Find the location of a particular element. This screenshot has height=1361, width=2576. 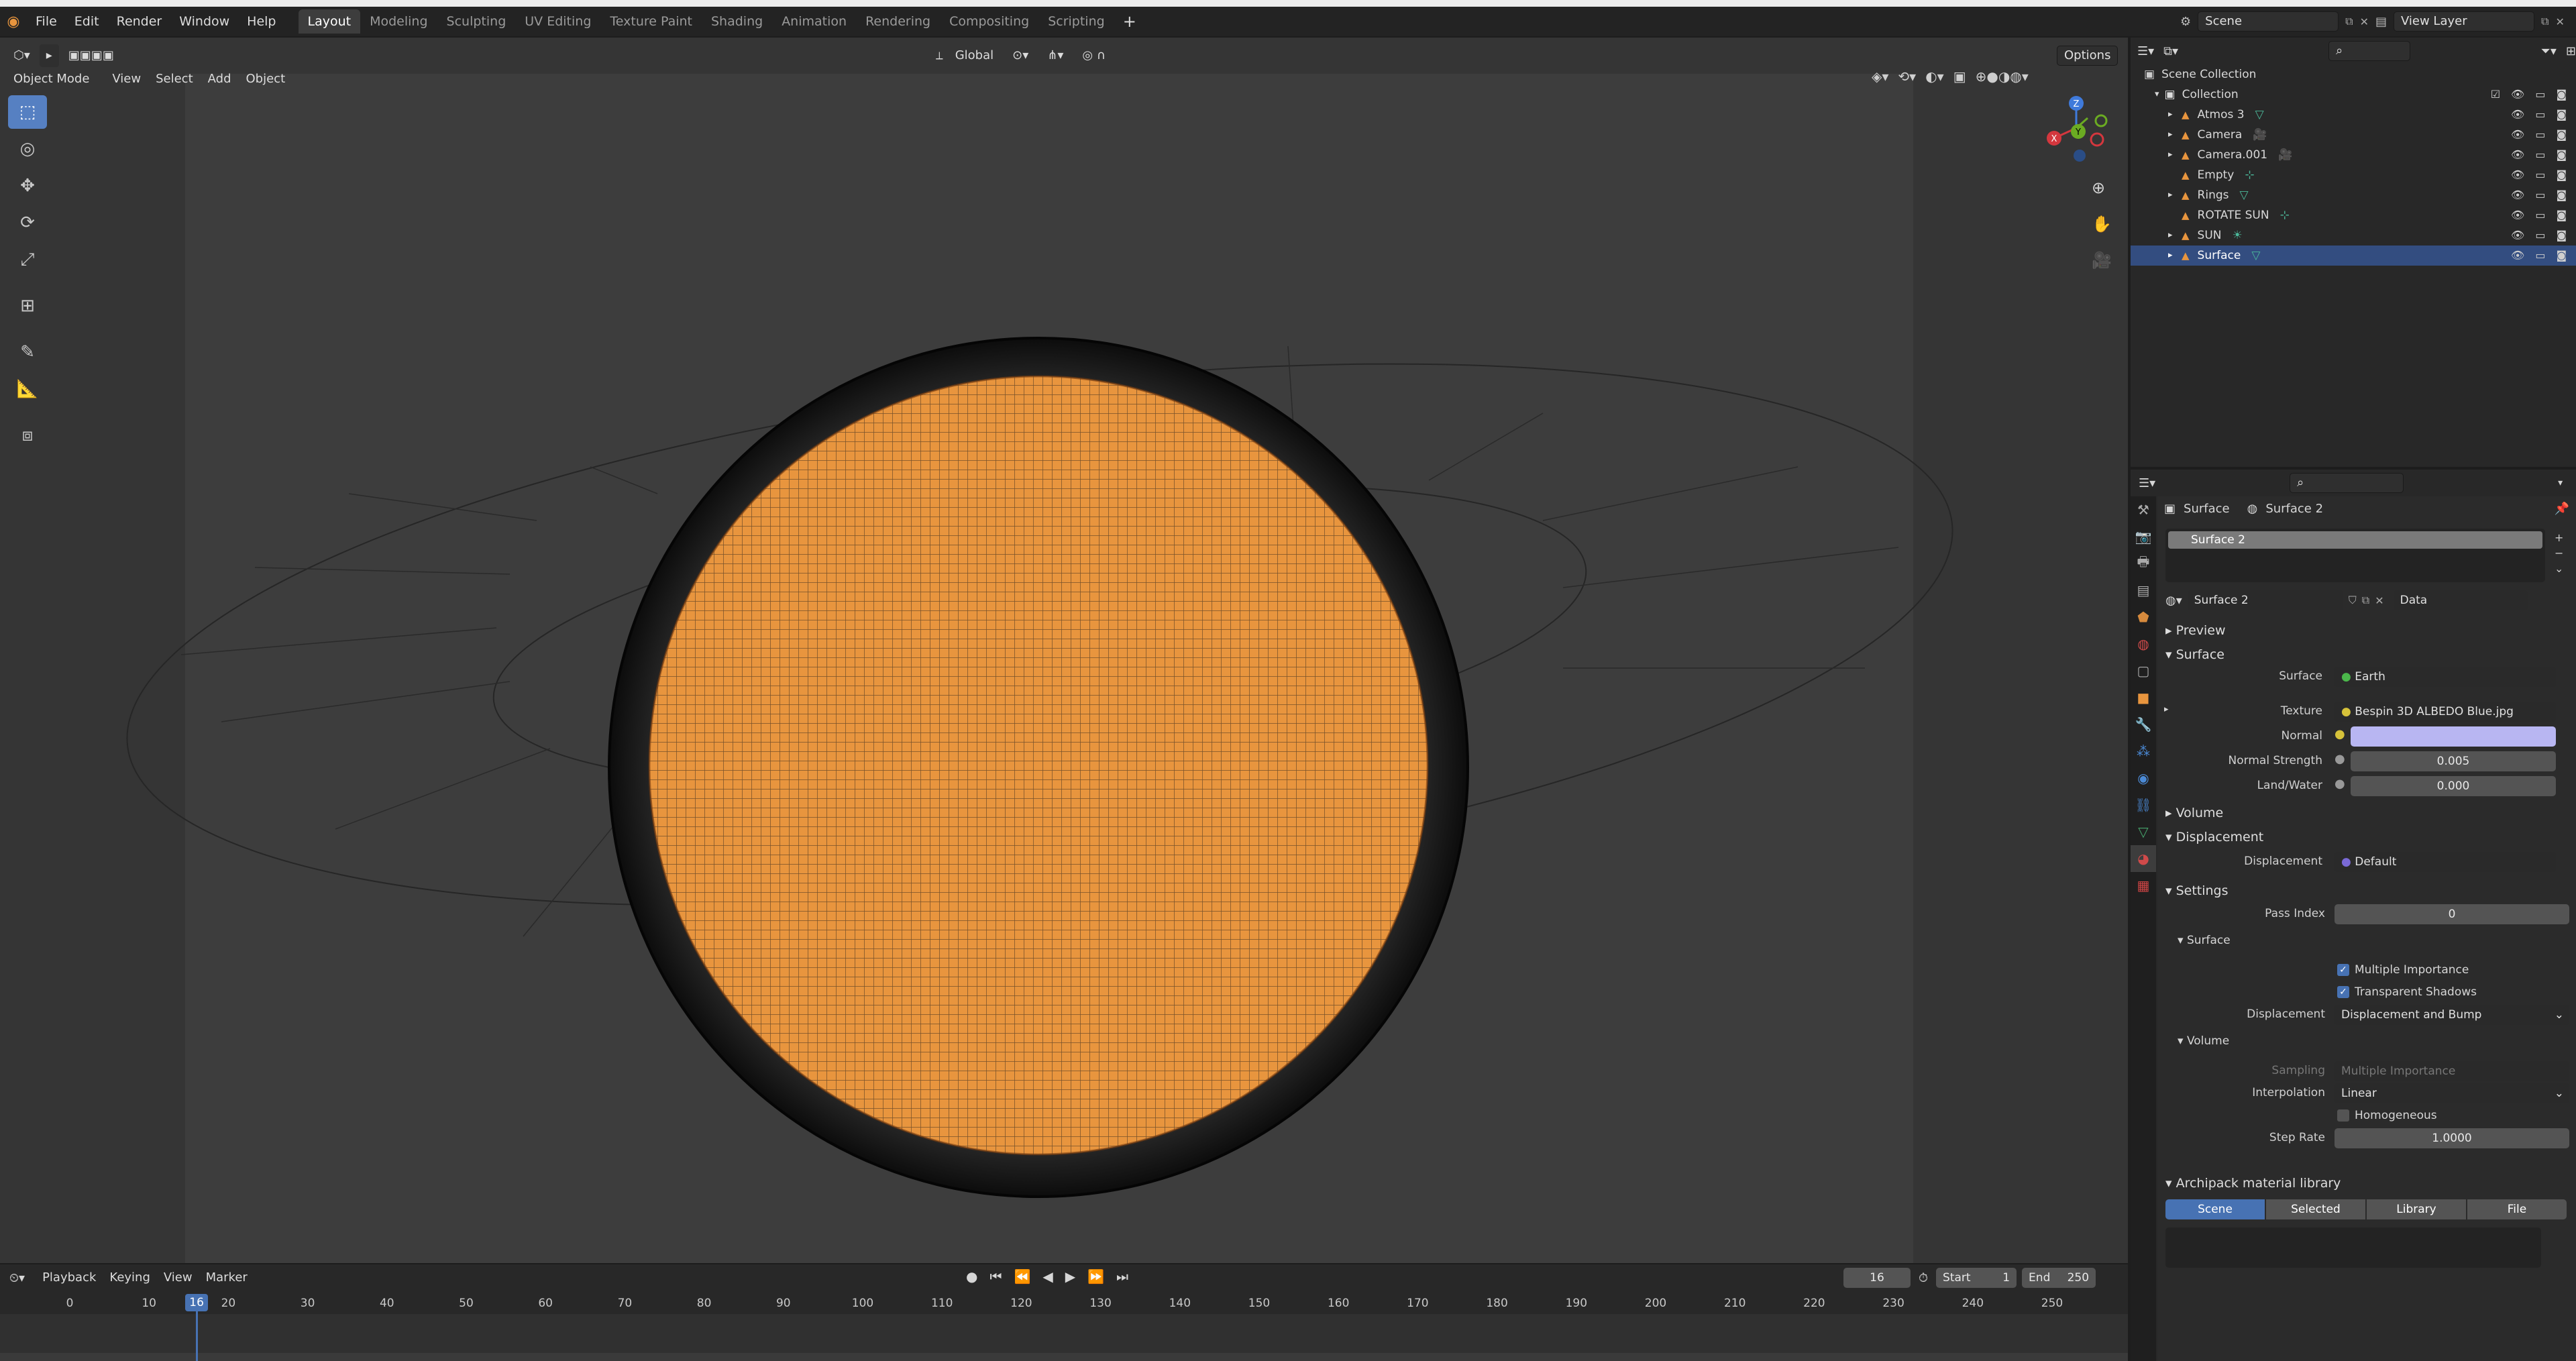

viewport-menu-object: Object is located at coordinates (265, 79).